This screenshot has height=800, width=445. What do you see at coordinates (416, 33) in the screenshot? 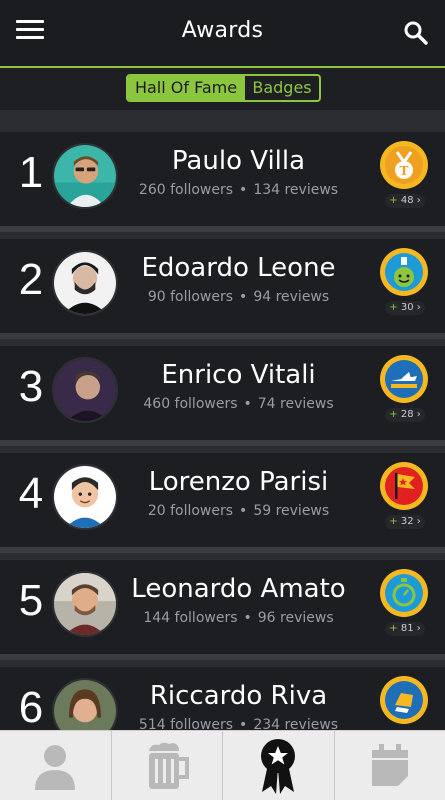
I see `search-icon` at bounding box center [416, 33].